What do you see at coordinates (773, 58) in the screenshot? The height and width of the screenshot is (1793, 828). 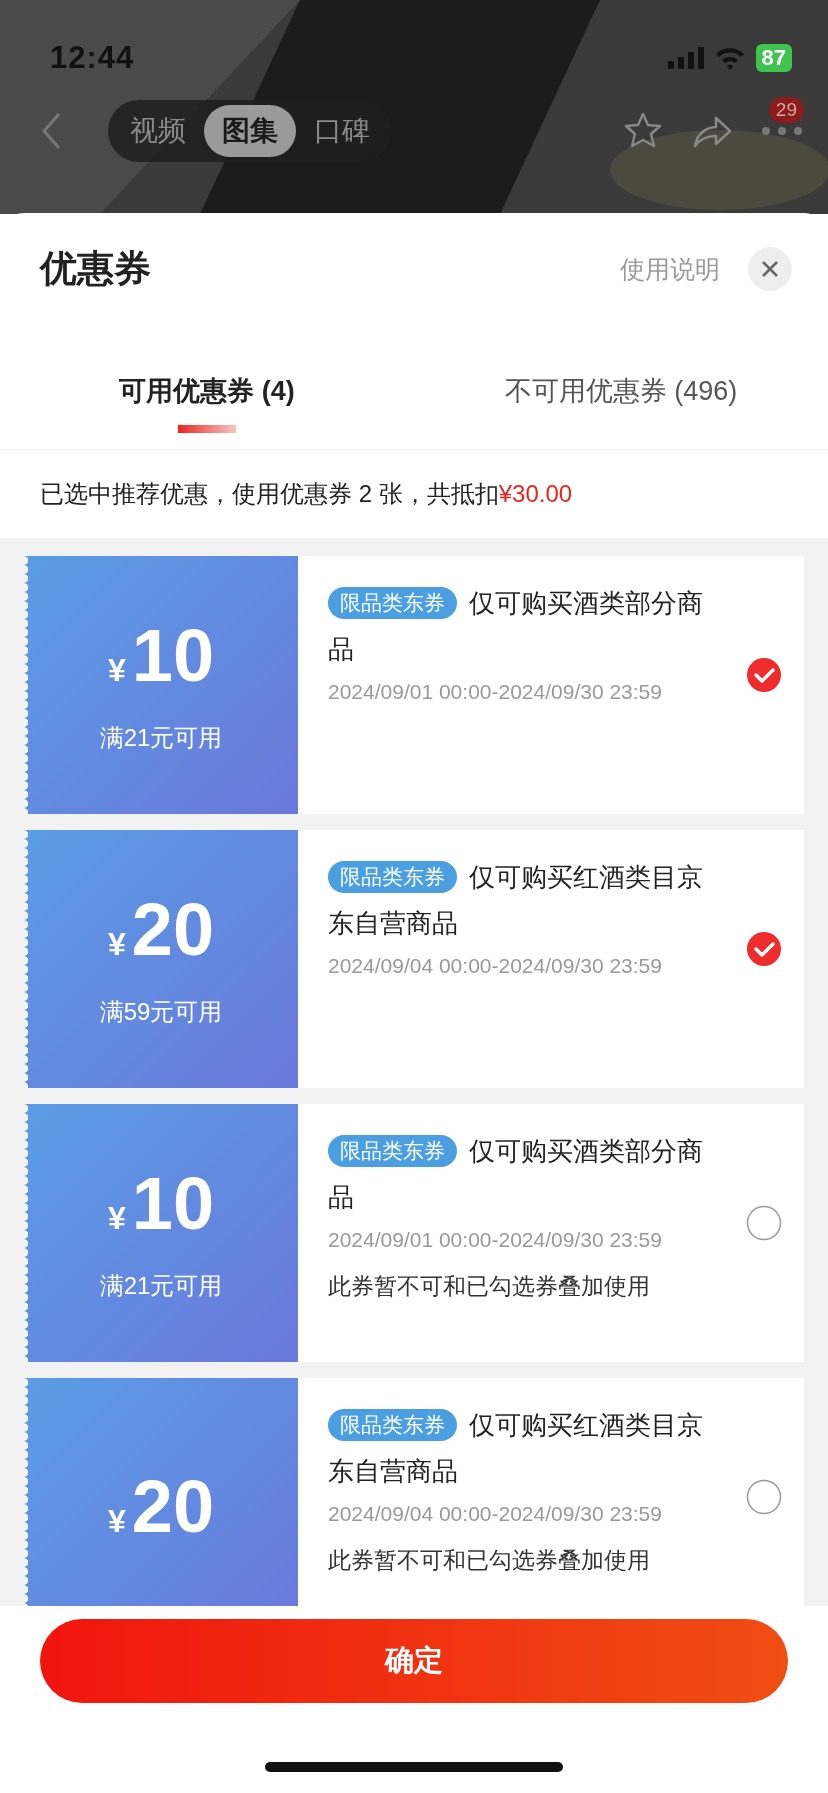 I see `battery-level: 87` at bounding box center [773, 58].